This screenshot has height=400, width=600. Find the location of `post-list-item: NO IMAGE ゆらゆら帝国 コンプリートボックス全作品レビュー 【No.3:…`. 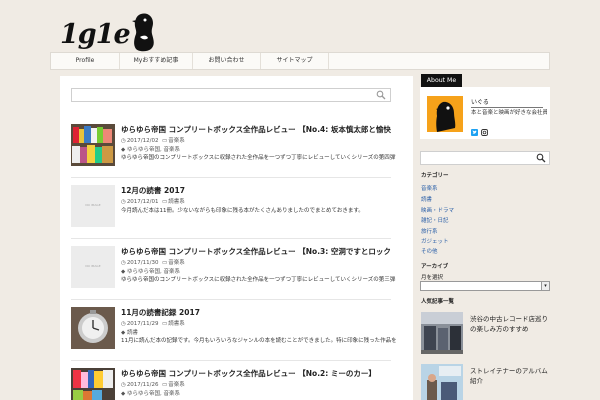

post-list-item: NO IMAGE ゆらゆら帝国 コンプリートボックス全作品レビュー 【No.3:… is located at coordinates (233, 273).